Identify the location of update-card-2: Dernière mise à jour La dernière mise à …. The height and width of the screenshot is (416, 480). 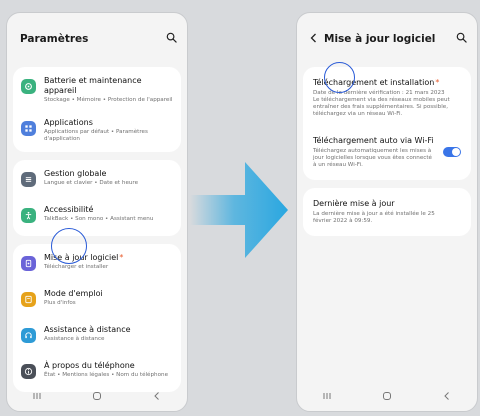
(387, 212).